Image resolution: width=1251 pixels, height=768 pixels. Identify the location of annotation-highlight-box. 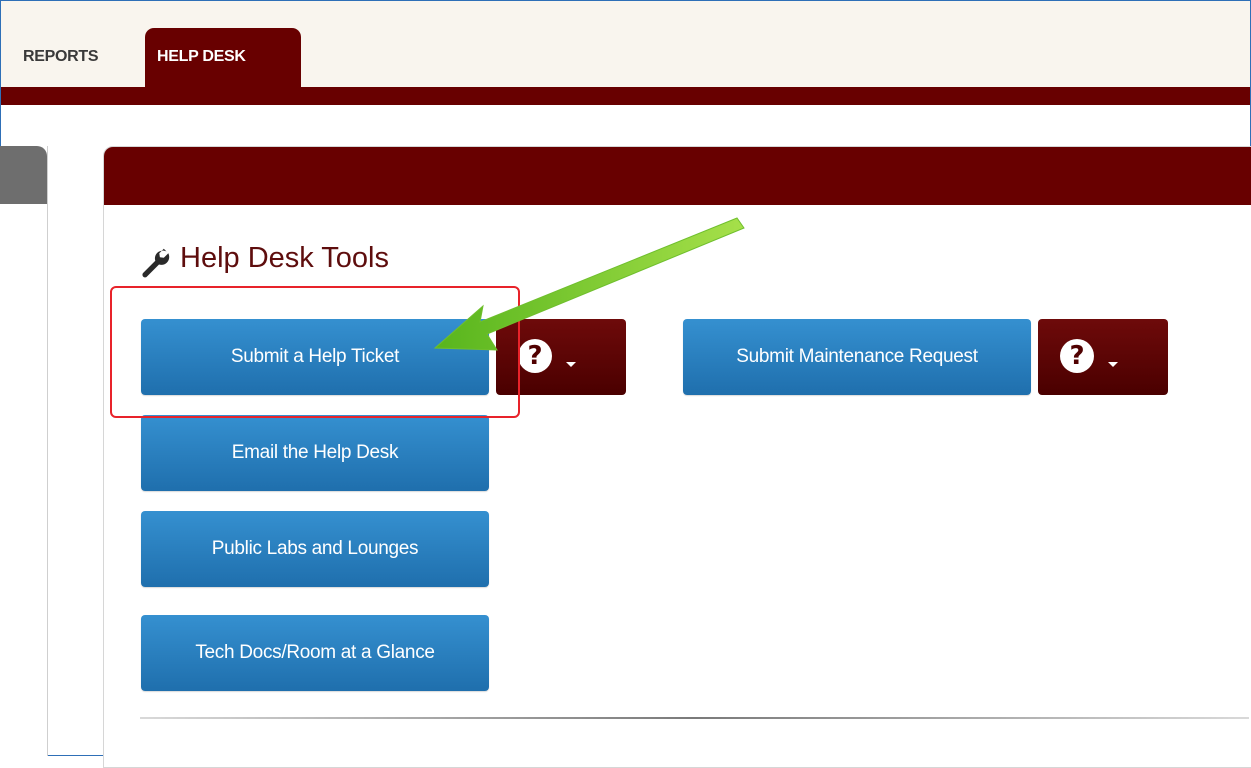
(315, 352).